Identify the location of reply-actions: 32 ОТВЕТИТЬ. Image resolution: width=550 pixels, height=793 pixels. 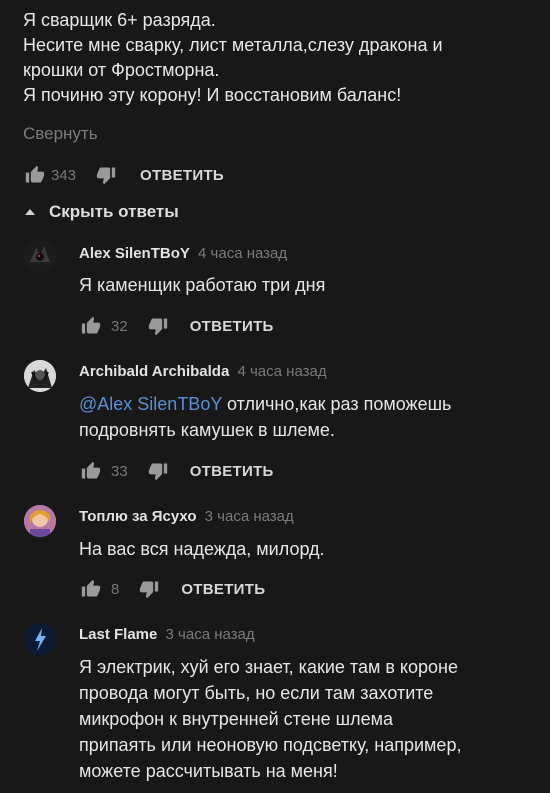
(177, 326).